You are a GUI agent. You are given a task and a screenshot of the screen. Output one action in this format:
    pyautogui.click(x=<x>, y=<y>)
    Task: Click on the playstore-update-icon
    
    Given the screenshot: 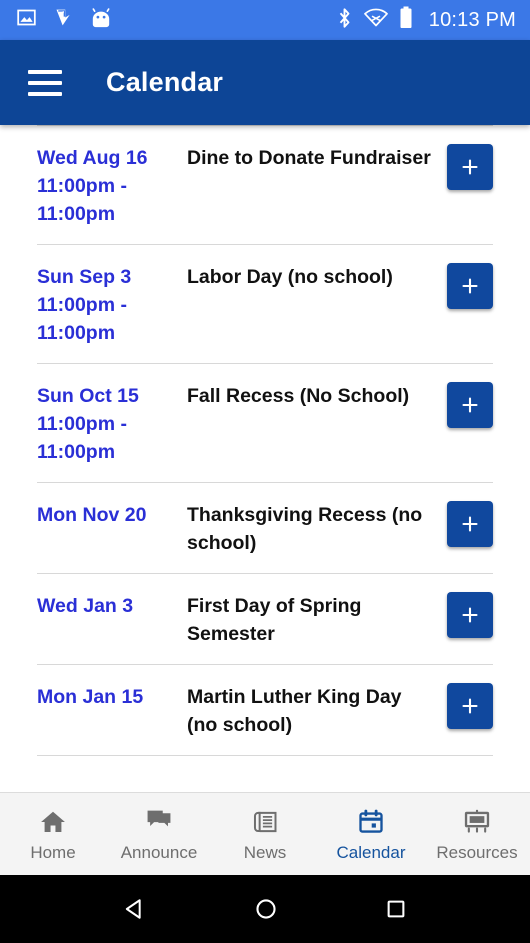 What is the action you would take?
    pyautogui.click(x=63, y=20)
    